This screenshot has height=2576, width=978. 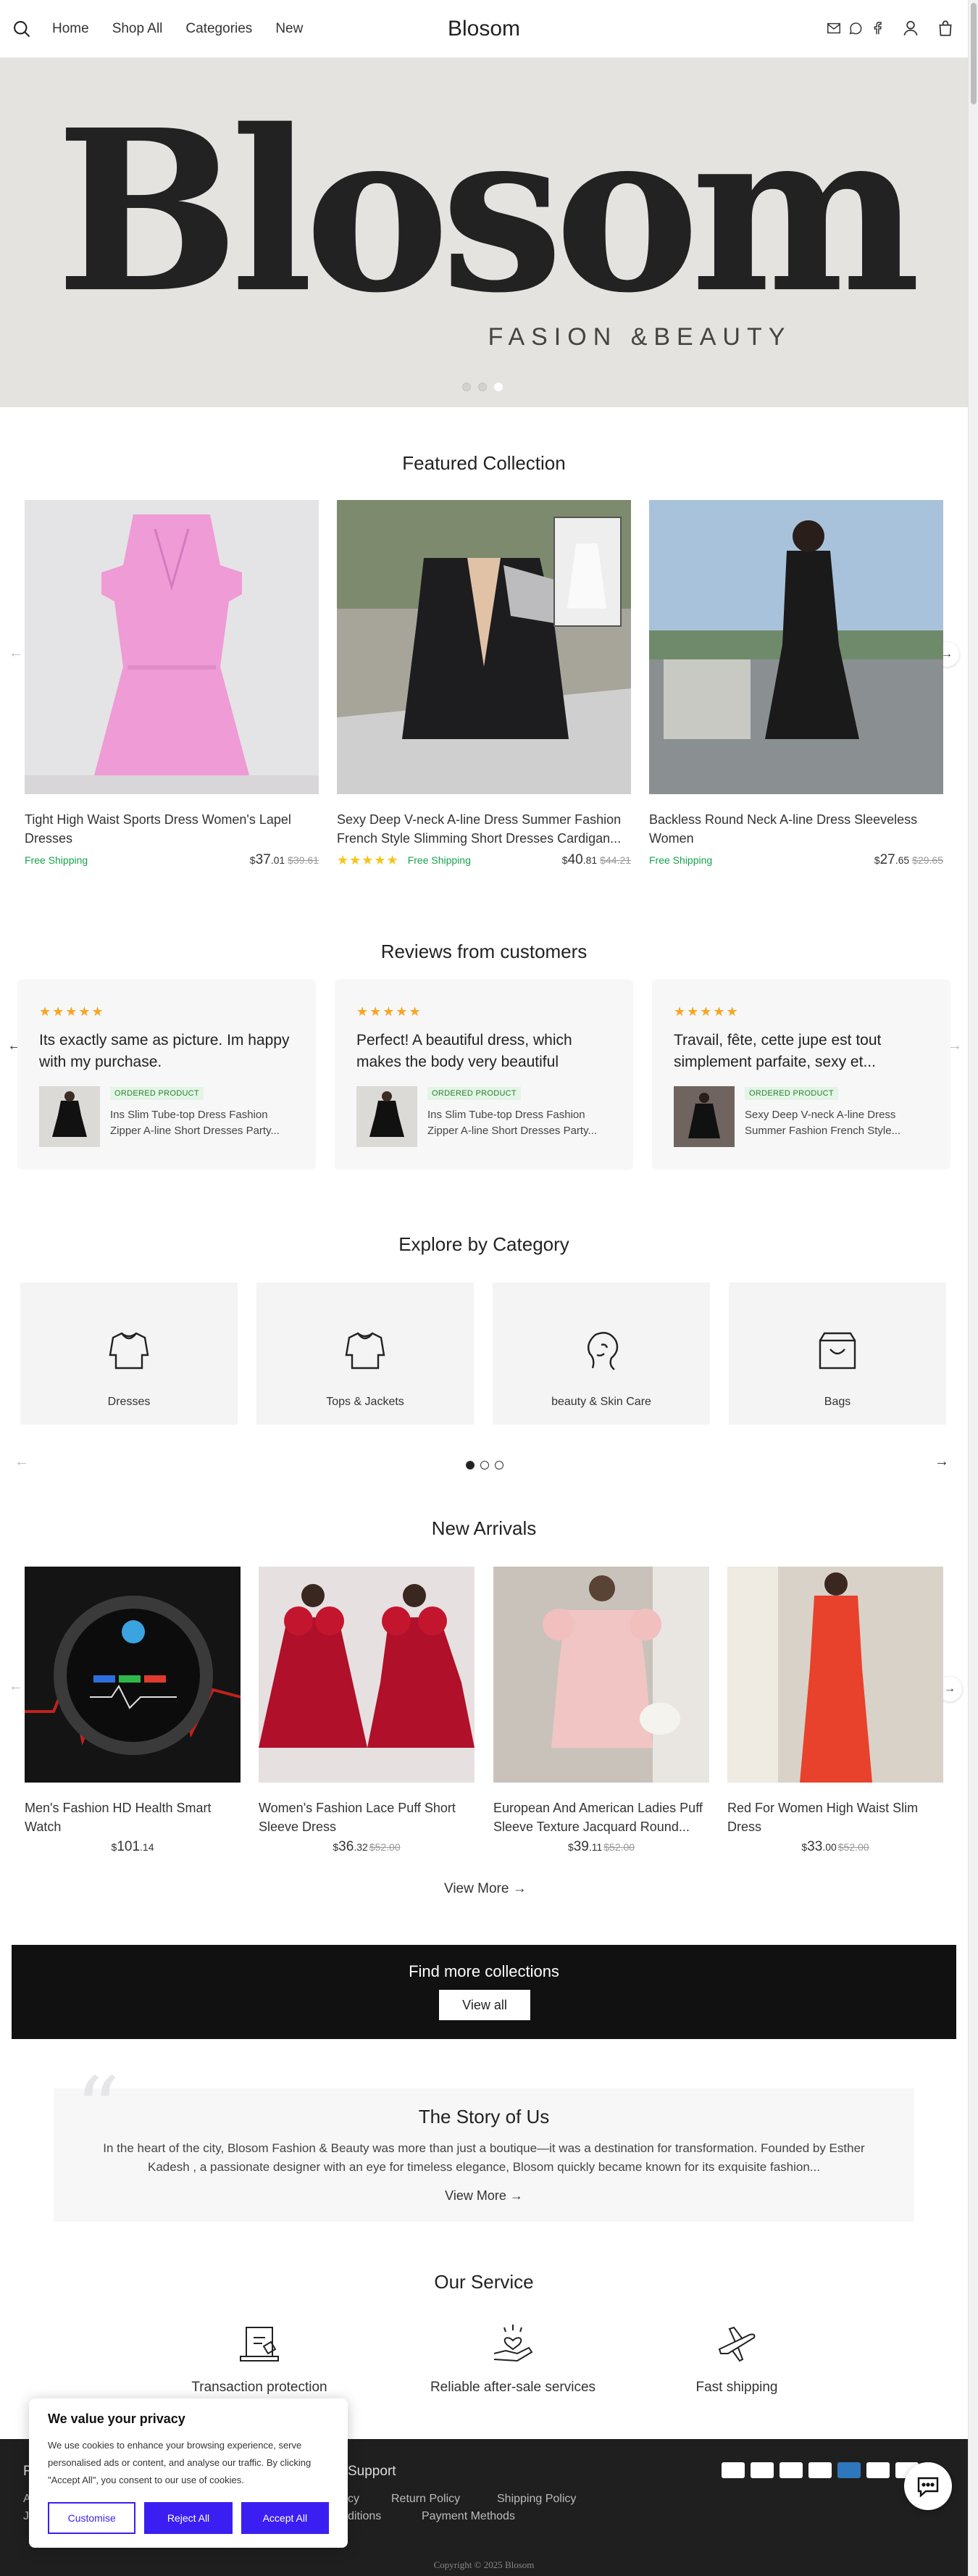 I want to click on maestro-icon, so click(x=791, y=2470).